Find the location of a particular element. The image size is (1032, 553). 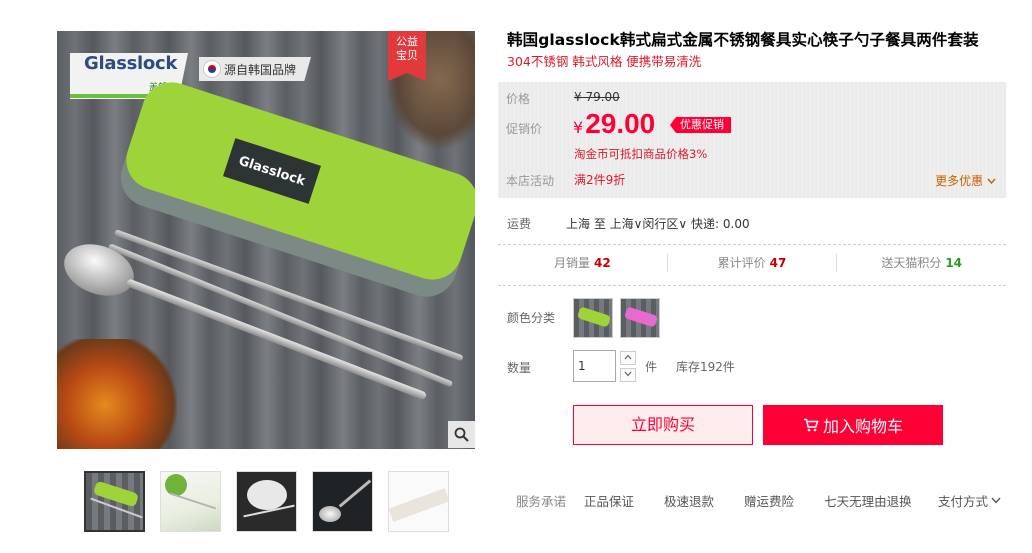

services-label: 服务承诺 is located at coordinates (541, 501).